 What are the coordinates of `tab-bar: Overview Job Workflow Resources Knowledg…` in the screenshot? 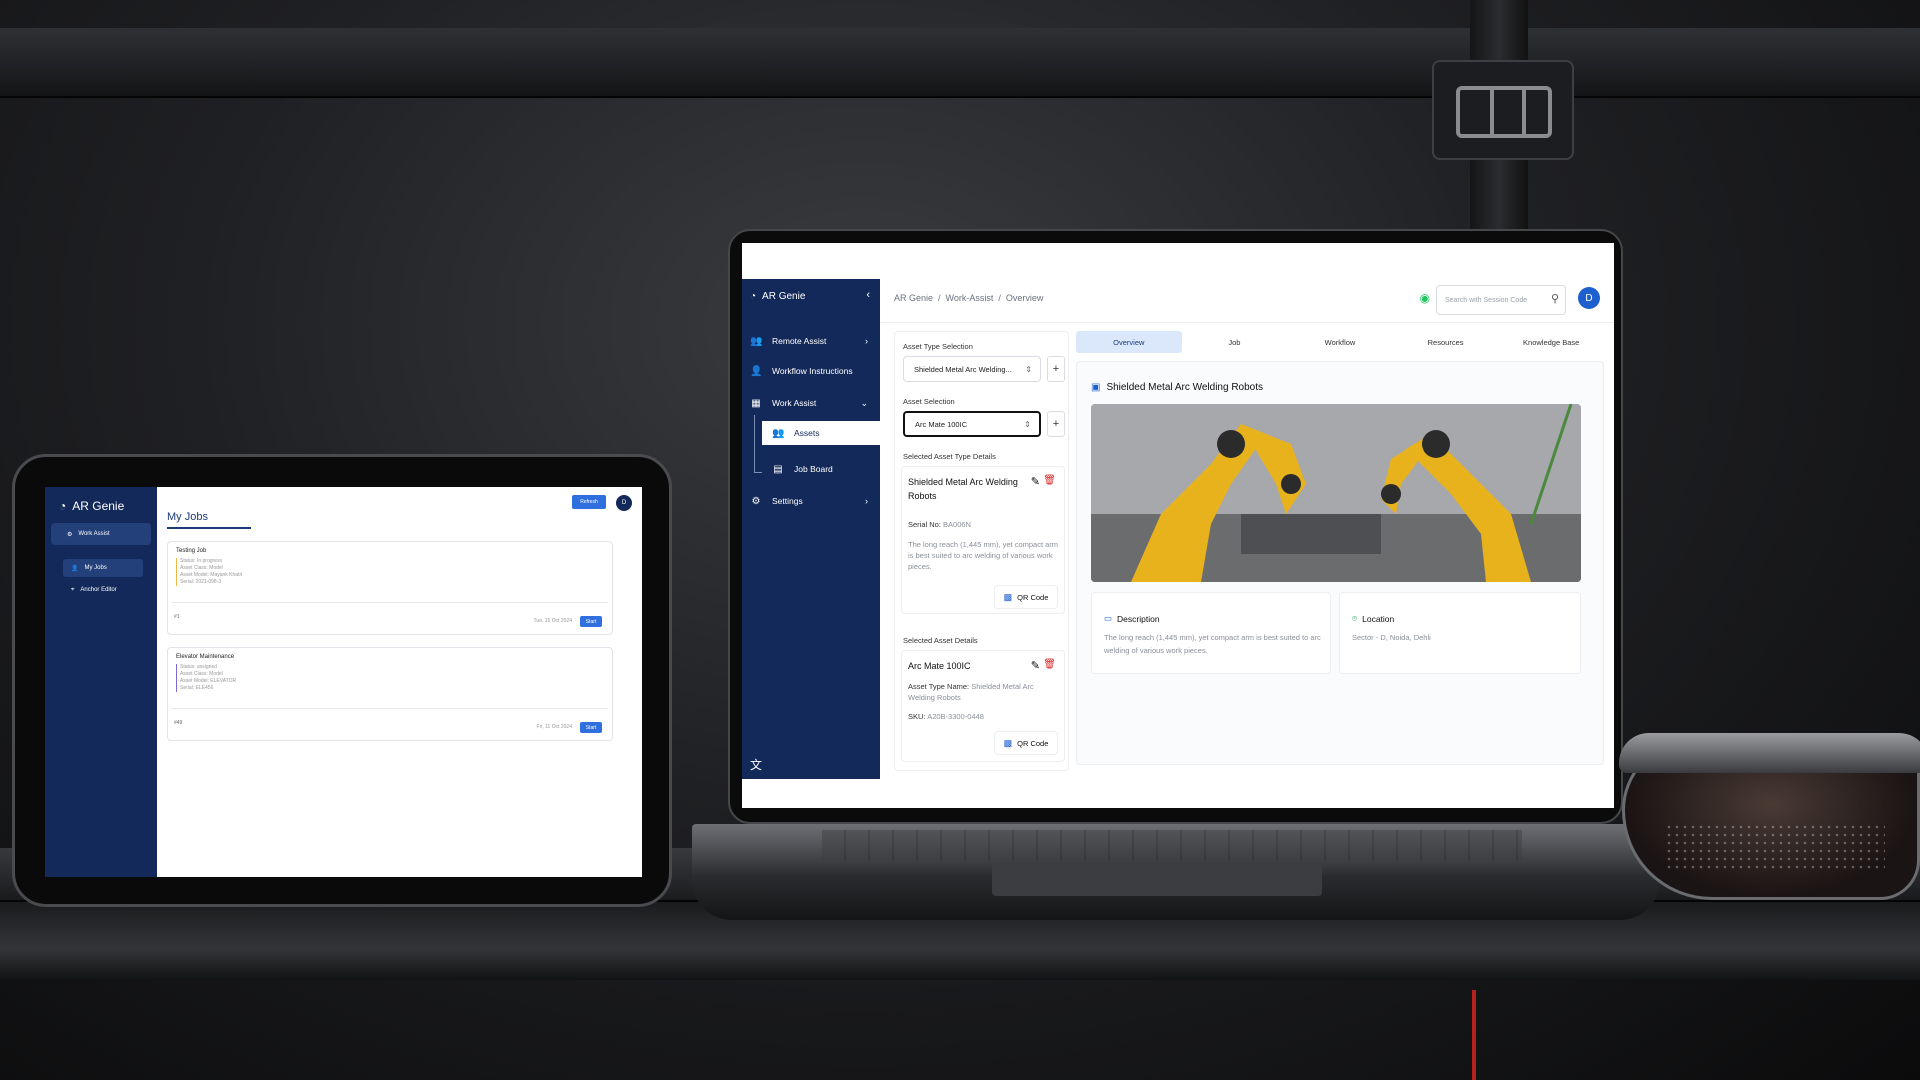 It's located at (1340, 342).